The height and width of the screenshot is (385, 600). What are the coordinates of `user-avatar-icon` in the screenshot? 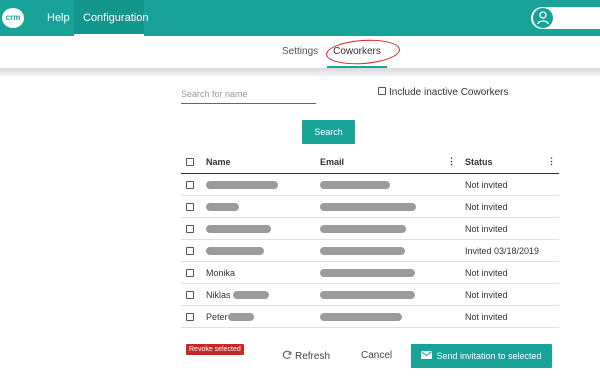 It's located at (543, 18).